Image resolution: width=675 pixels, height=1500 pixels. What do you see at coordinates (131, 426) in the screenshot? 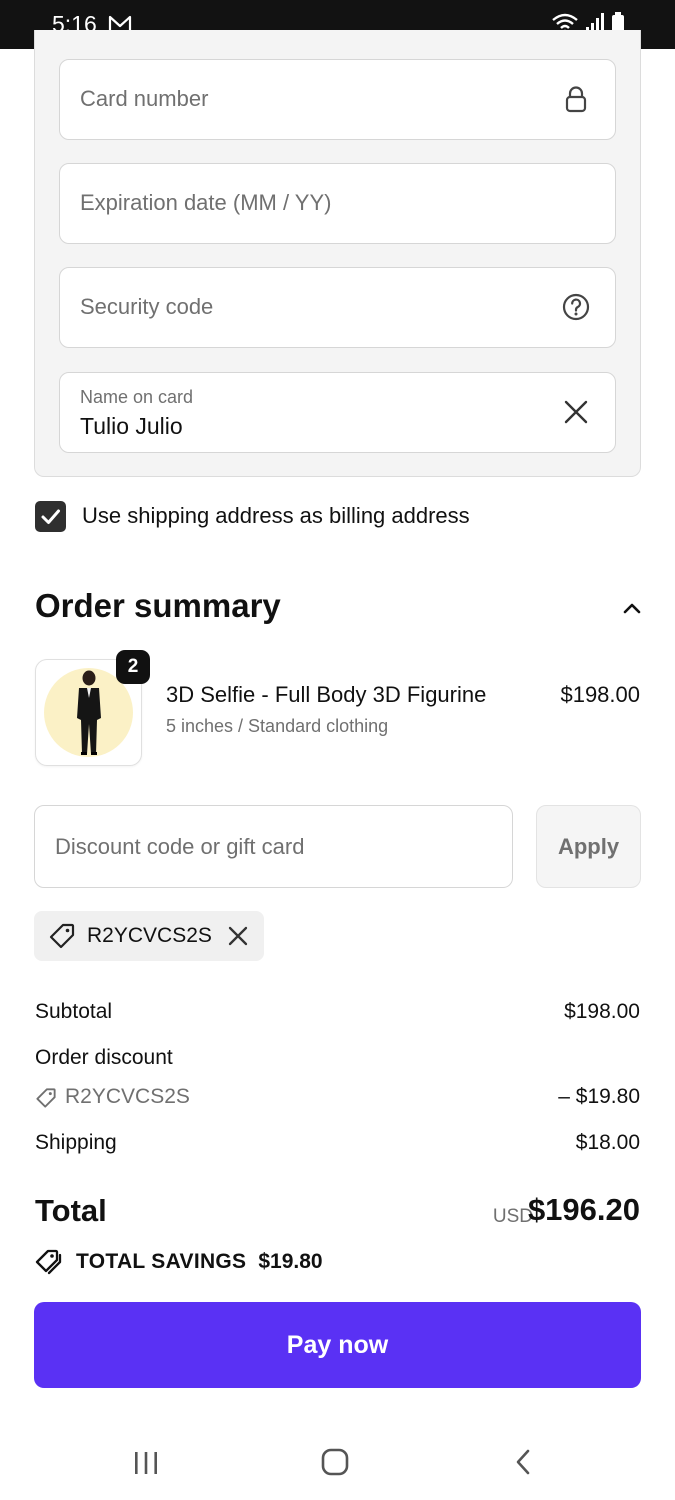
I see `name-on-card-value: Tulio Julio` at bounding box center [131, 426].